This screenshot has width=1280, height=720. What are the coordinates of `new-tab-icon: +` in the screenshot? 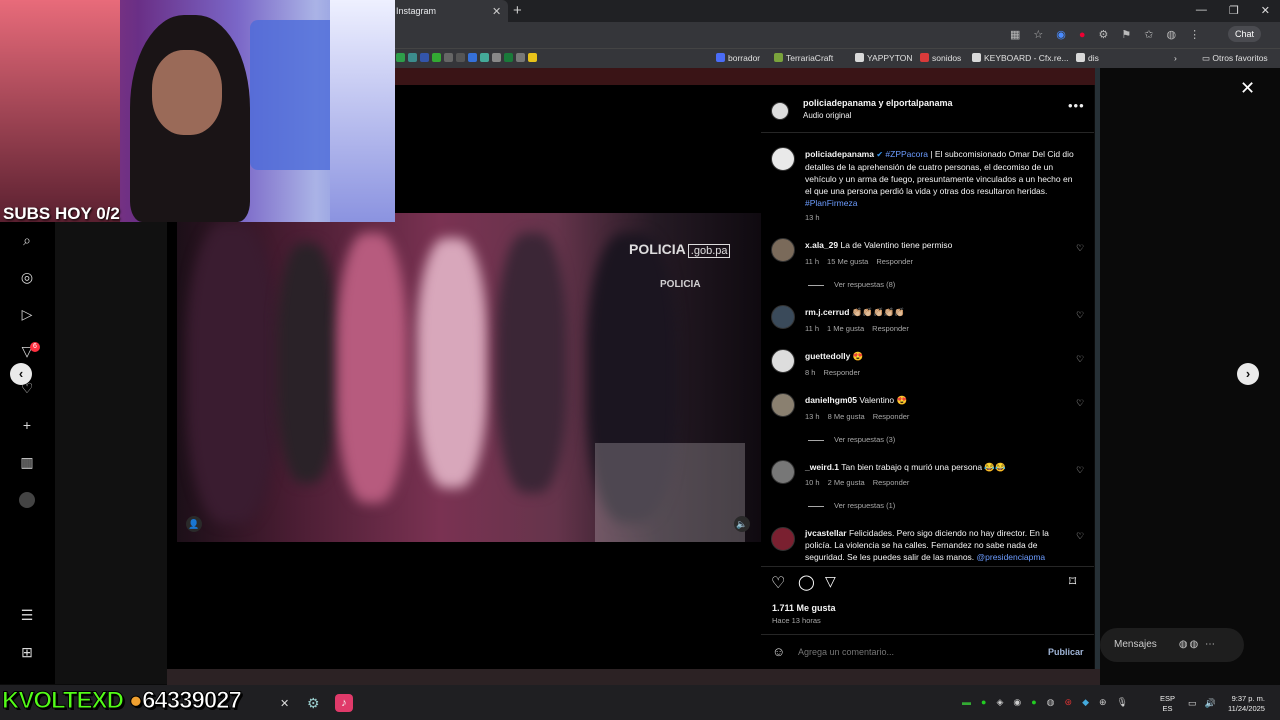 It's located at (517, 10).